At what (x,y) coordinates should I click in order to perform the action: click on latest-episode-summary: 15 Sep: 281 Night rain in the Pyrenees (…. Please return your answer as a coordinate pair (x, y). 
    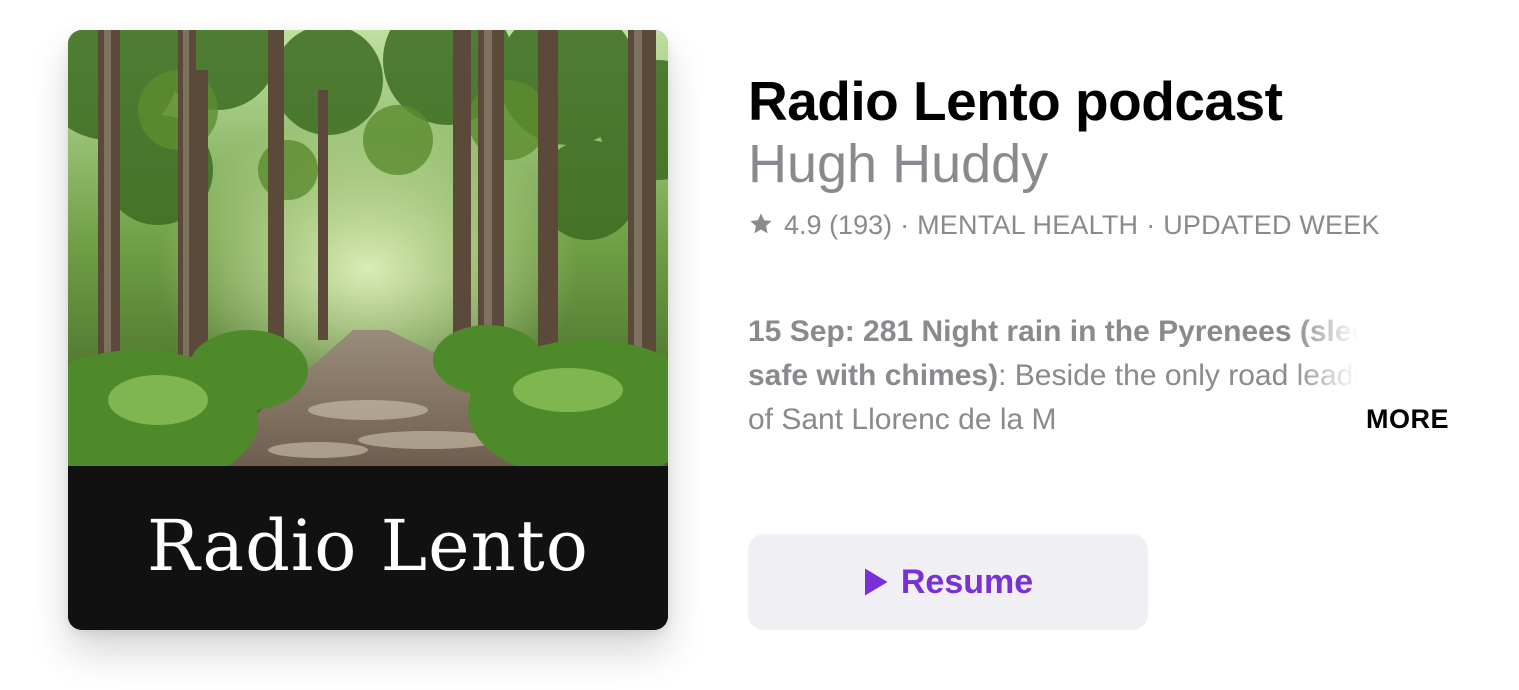
    Looking at the image, I should click on (1100, 380).